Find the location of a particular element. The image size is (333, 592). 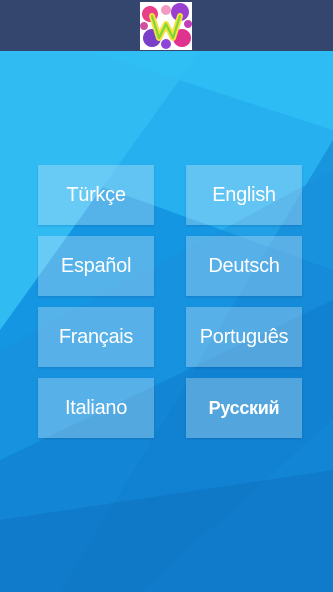

language-button-portuguese: Português is located at coordinates (244, 337).